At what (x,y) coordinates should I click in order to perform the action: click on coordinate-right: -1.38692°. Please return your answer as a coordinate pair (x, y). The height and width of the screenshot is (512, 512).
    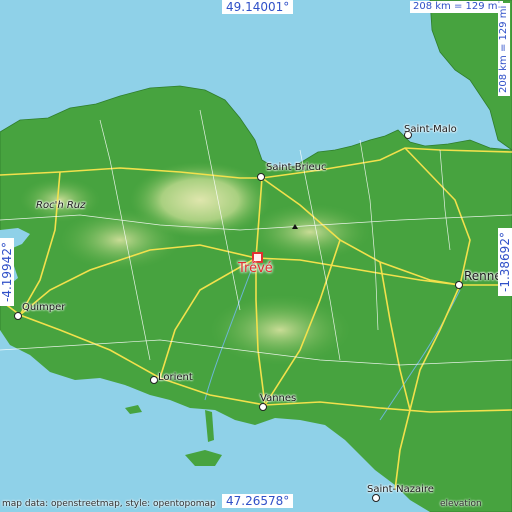
    Looking at the image, I should click on (505, 262).